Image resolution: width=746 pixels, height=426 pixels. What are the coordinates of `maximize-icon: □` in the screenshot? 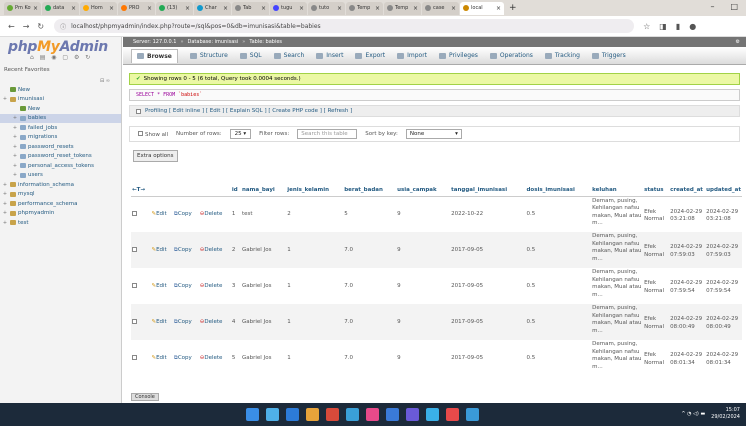 It's located at (734, 6).